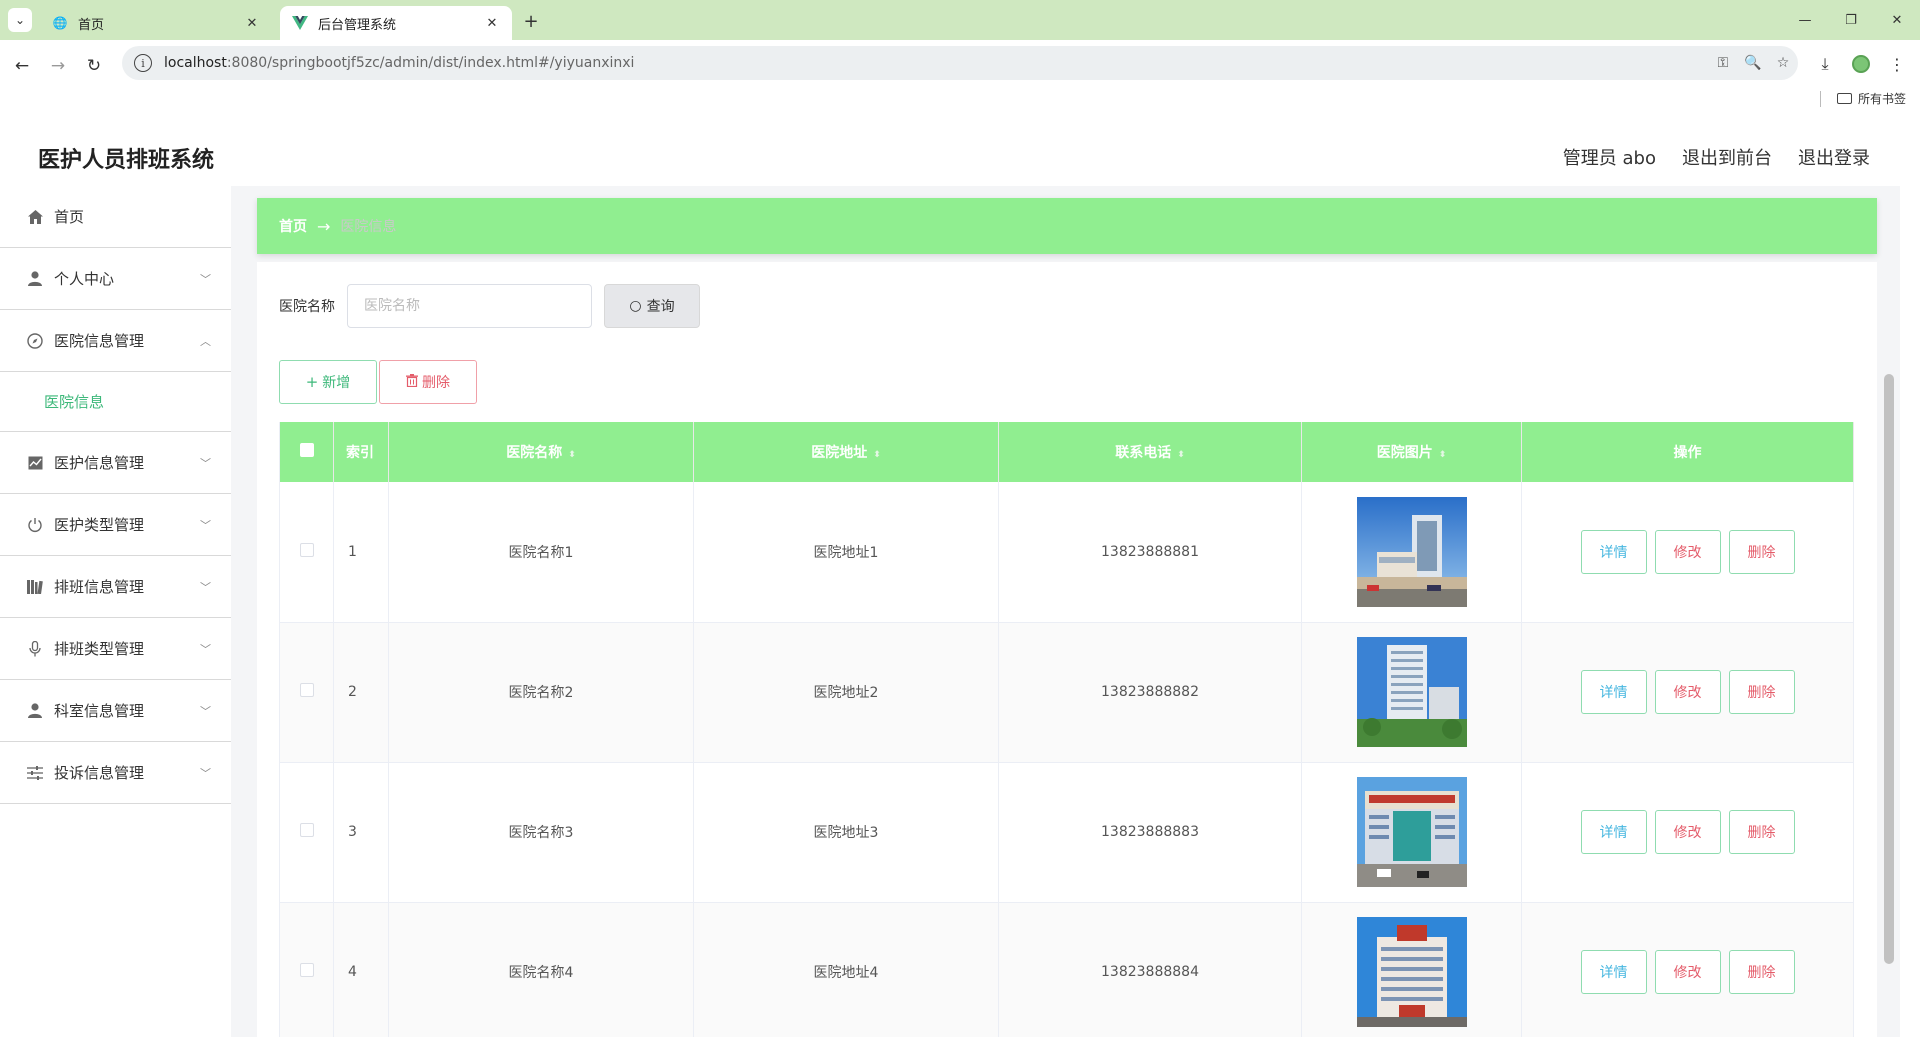 This screenshot has height=1037, width=1920. I want to click on sidebar-item-home: 首页, so click(115, 217).